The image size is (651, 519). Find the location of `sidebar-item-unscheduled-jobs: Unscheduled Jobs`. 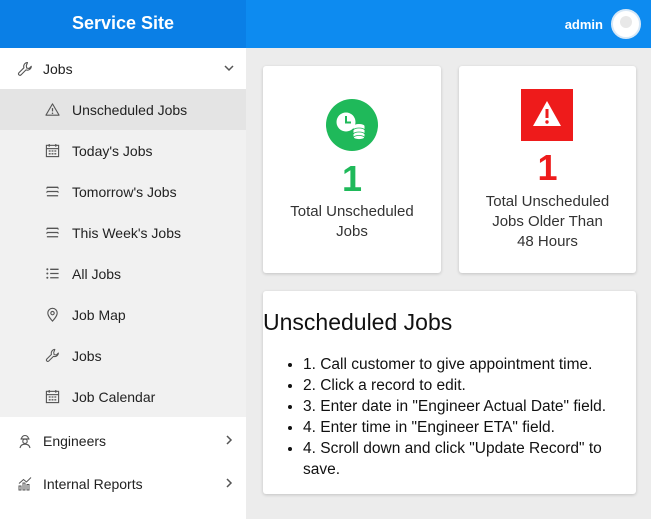

sidebar-item-unscheduled-jobs: Unscheduled Jobs is located at coordinates (123, 109).